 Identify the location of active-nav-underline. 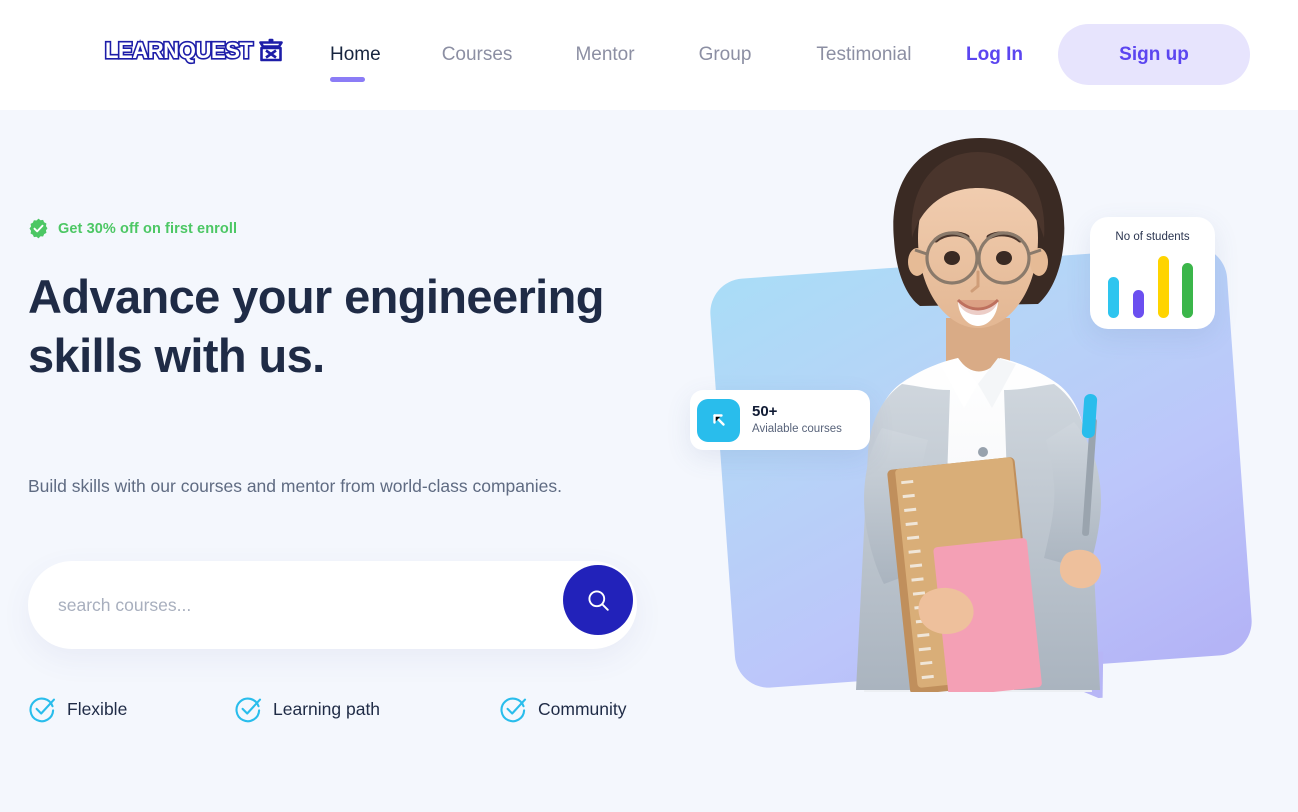
(347, 79).